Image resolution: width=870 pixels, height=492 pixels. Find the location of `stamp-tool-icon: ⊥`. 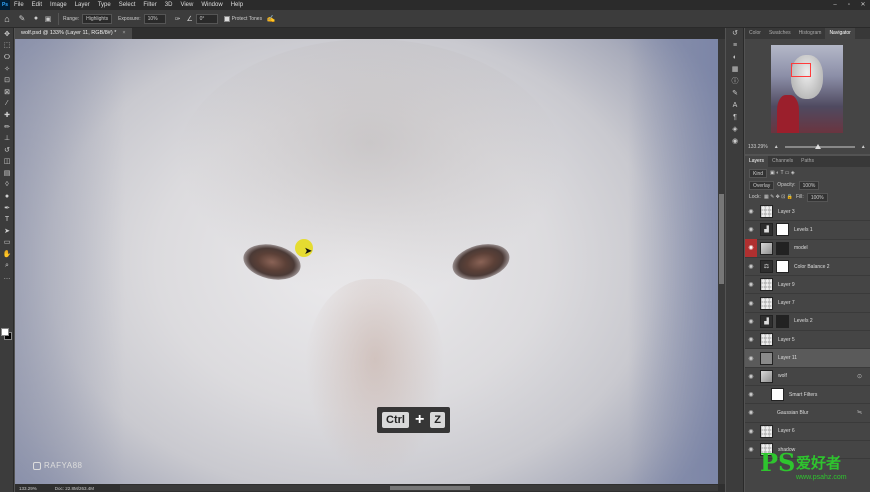

stamp-tool-icon: ⊥ is located at coordinates (7, 138).